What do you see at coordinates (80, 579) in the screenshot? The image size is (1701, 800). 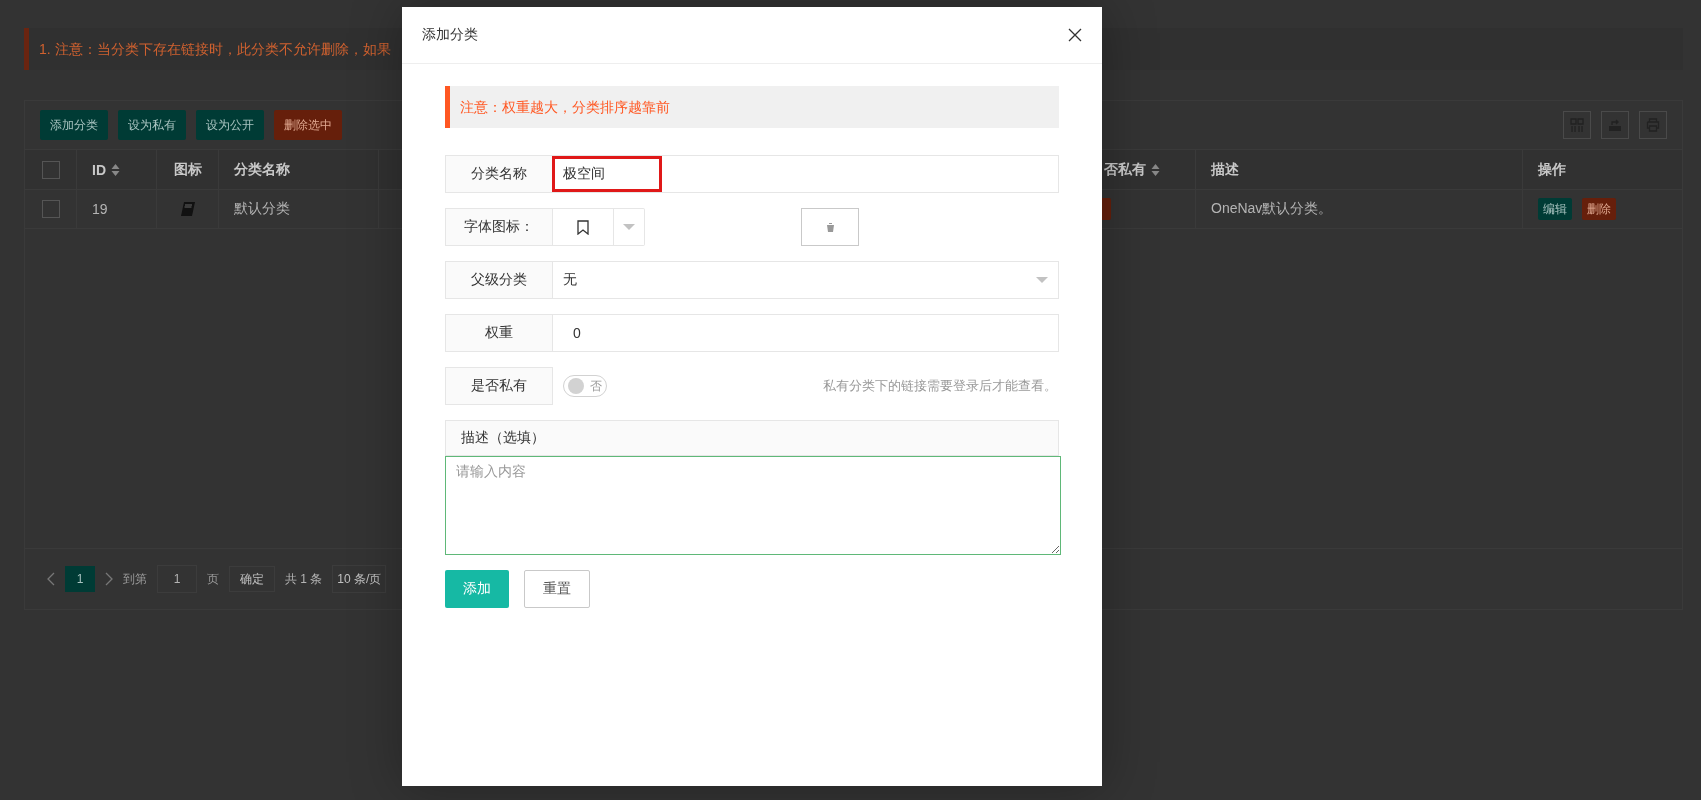 I see `page-number: 1` at bounding box center [80, 579].